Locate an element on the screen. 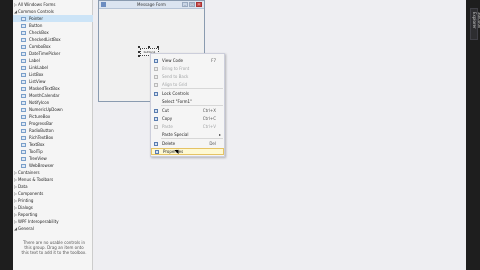 This screenshot has width=480, height=270. toolbox-item: ListBox is located at coordinates (53, 74).